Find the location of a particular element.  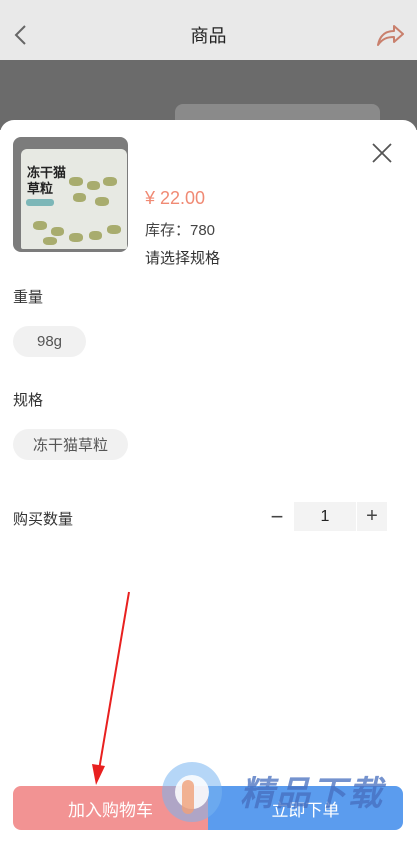

product-thumbnail: 冻干猫草粒 is located at coordinates (70, 194).